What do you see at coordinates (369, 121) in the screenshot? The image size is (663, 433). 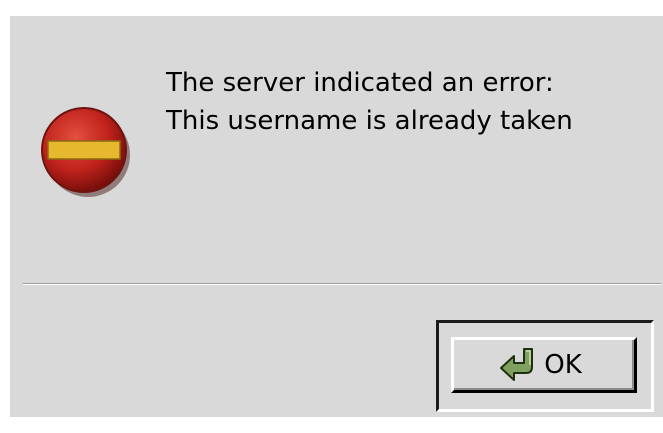 I see `message-line-2: This username is already taken` at bounding box center [369, 121].